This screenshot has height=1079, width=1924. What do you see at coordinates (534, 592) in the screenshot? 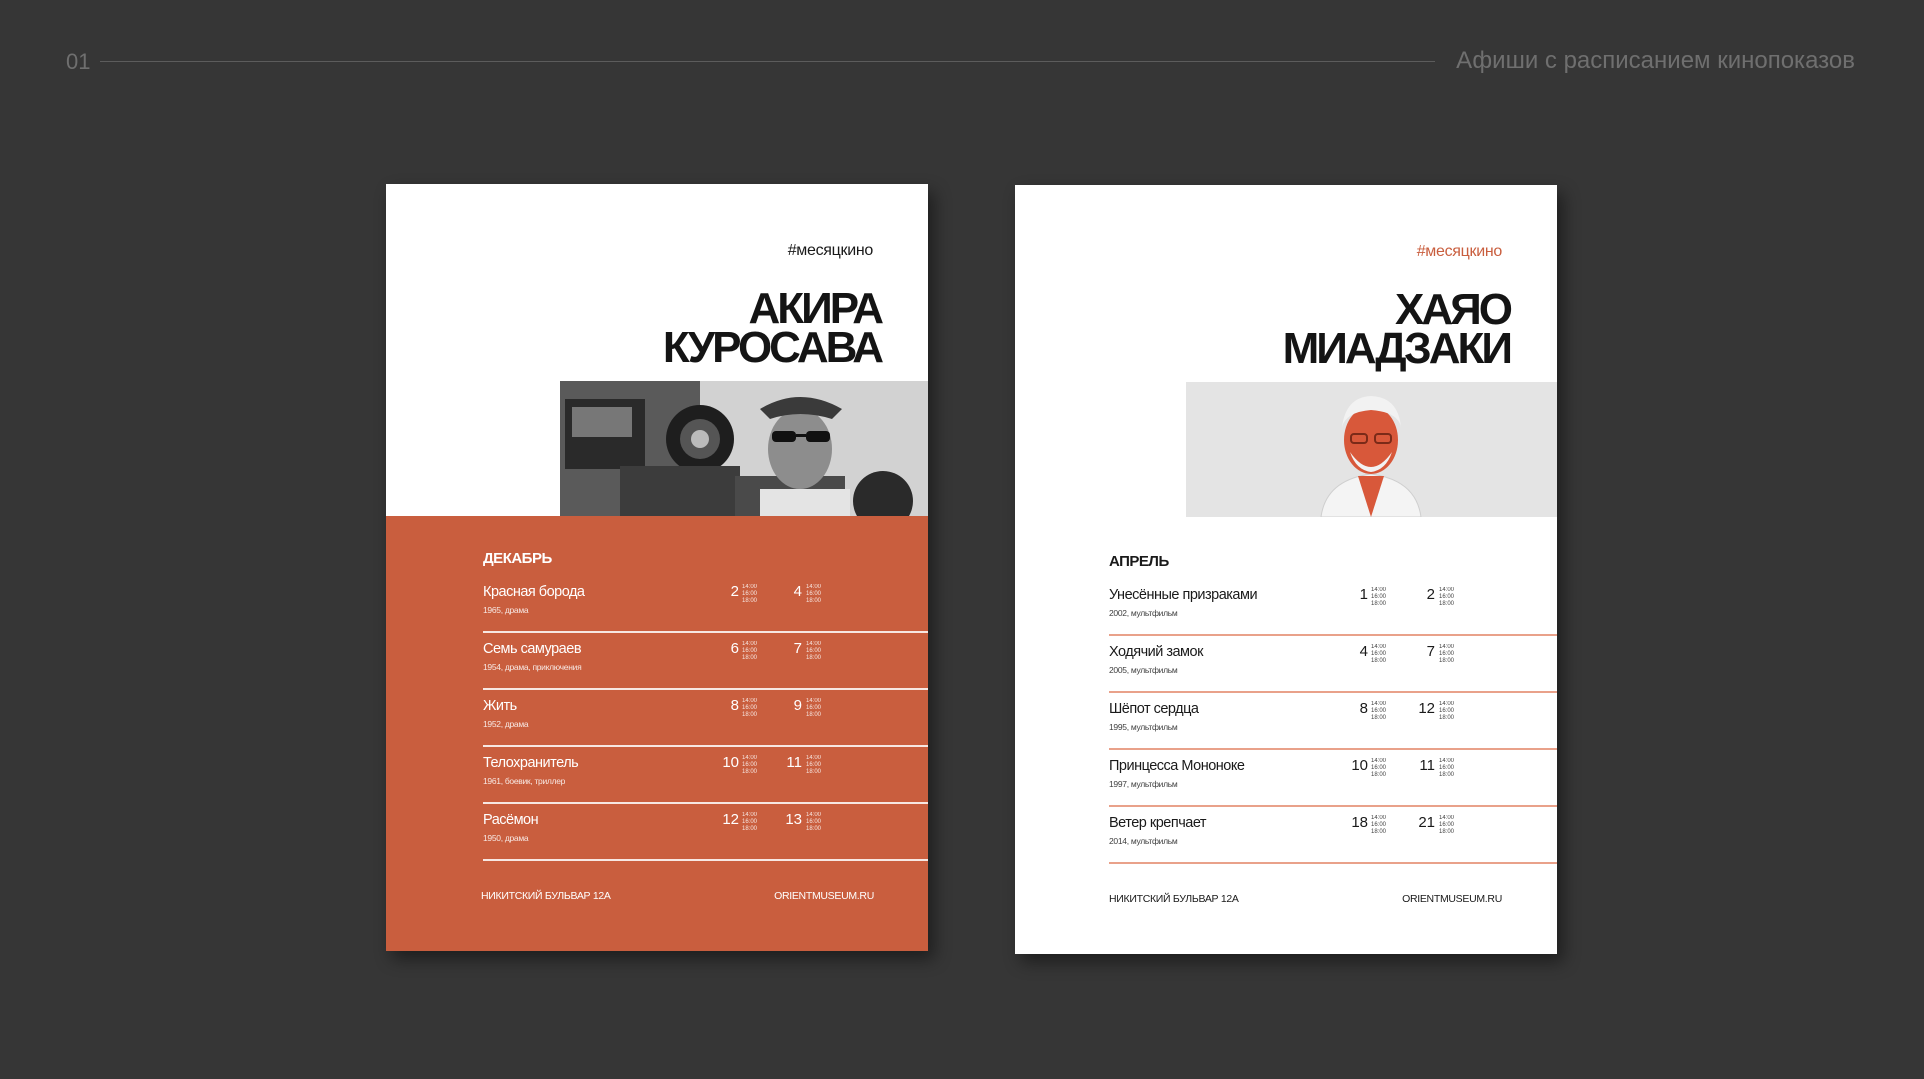
I see `film-title: Красная борода` at bounding box center [534, 592].